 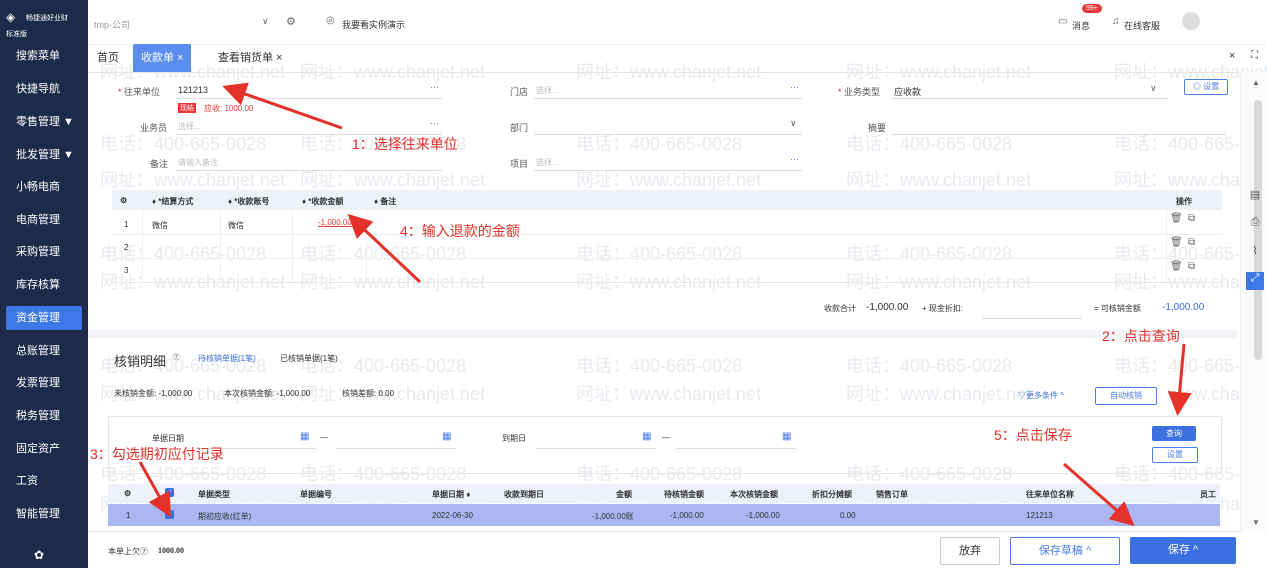 What do you see at coordinates (1141, 336) in the screenshot?
I see `annotation-step-2: 2：点击查询` at bounding box center [1141, 336].